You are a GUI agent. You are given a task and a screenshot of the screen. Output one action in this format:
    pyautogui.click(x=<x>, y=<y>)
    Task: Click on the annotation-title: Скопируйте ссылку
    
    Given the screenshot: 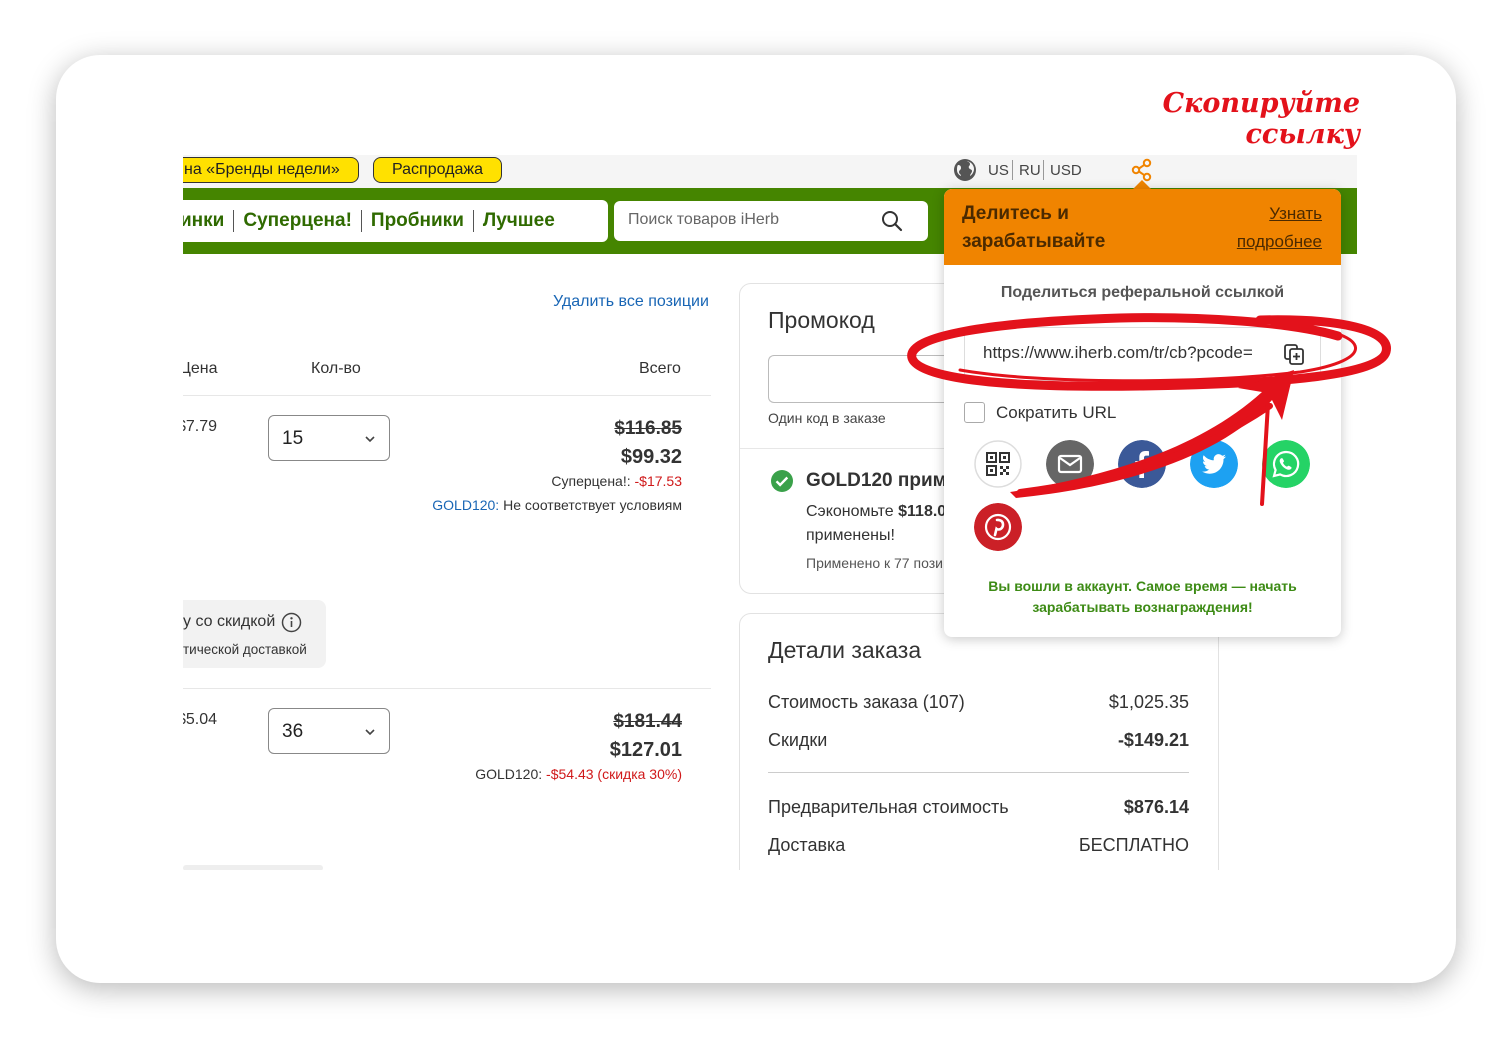 What is the action you would take?
    pyautogui.click(x=1261, y=119)
    